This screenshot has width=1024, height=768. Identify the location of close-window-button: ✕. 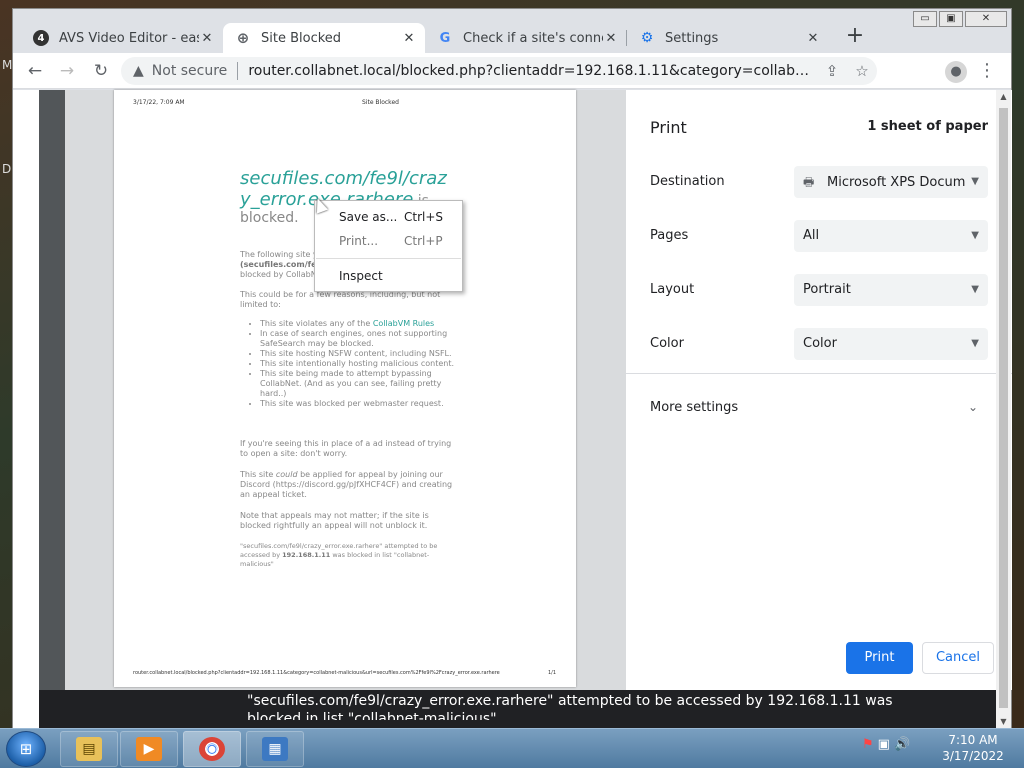
(986, 19).